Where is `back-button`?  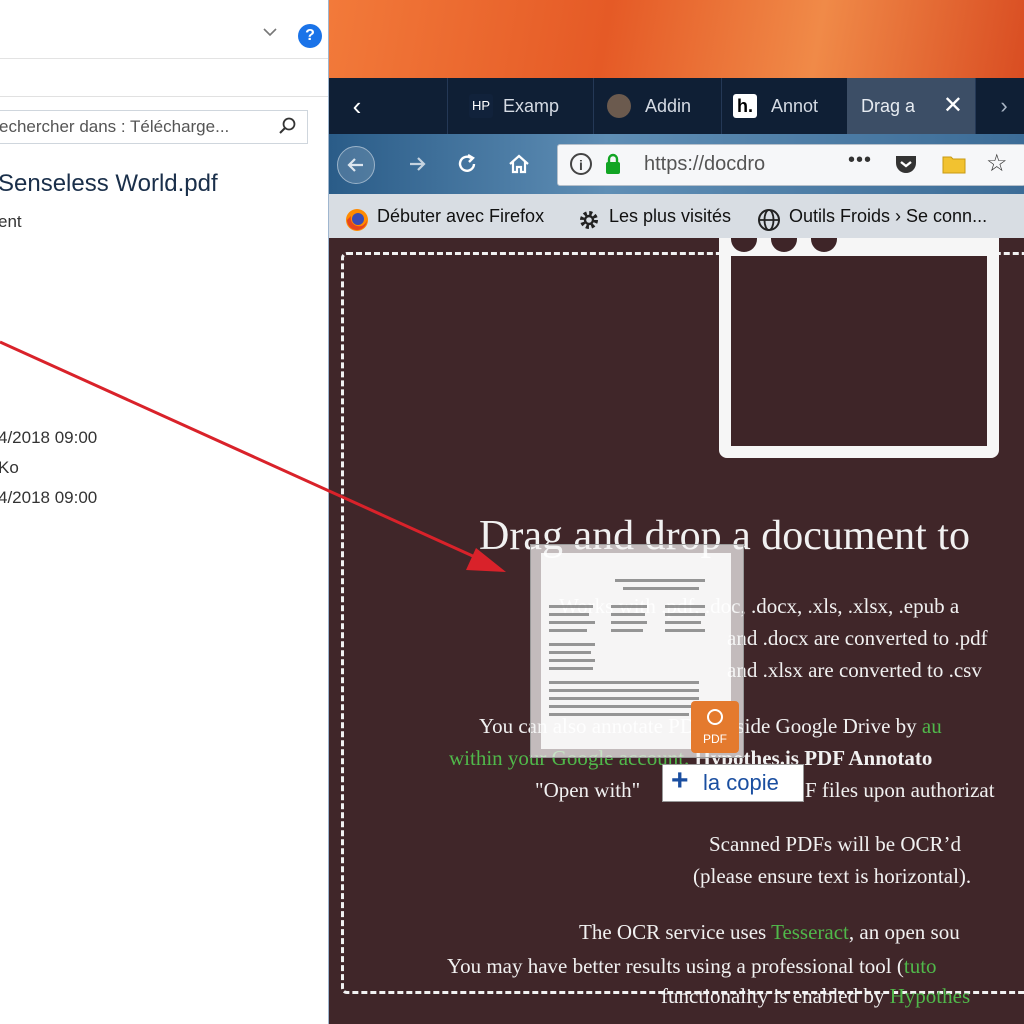 back-button is located at coordinates (356, 165).